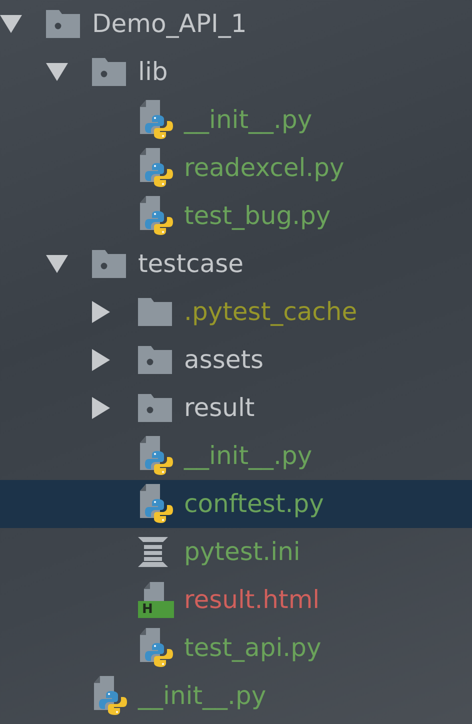 The image size is (472, 724). What do you see at coordinates (254, 504) in the screenshot?
I see `file-name: conftest.py` at bounding box center [254, 504].